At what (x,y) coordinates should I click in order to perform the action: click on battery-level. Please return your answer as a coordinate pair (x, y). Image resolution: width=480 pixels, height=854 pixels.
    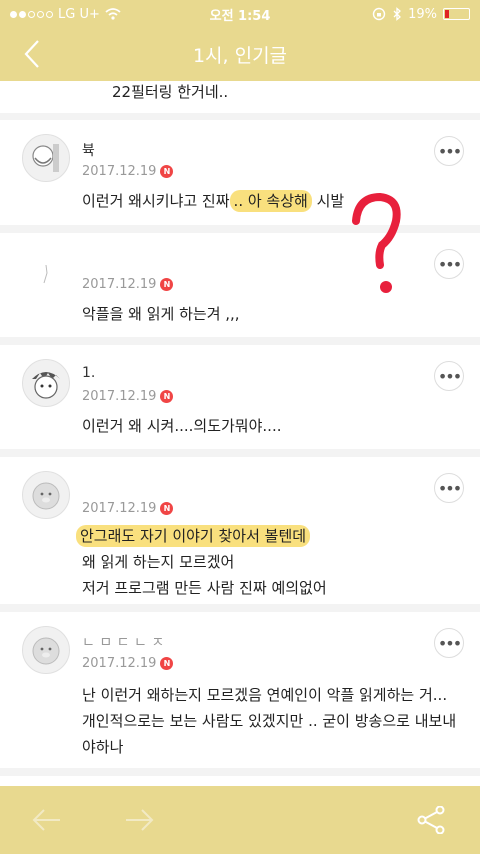
    Looking at the image, I should click on (447, 14).